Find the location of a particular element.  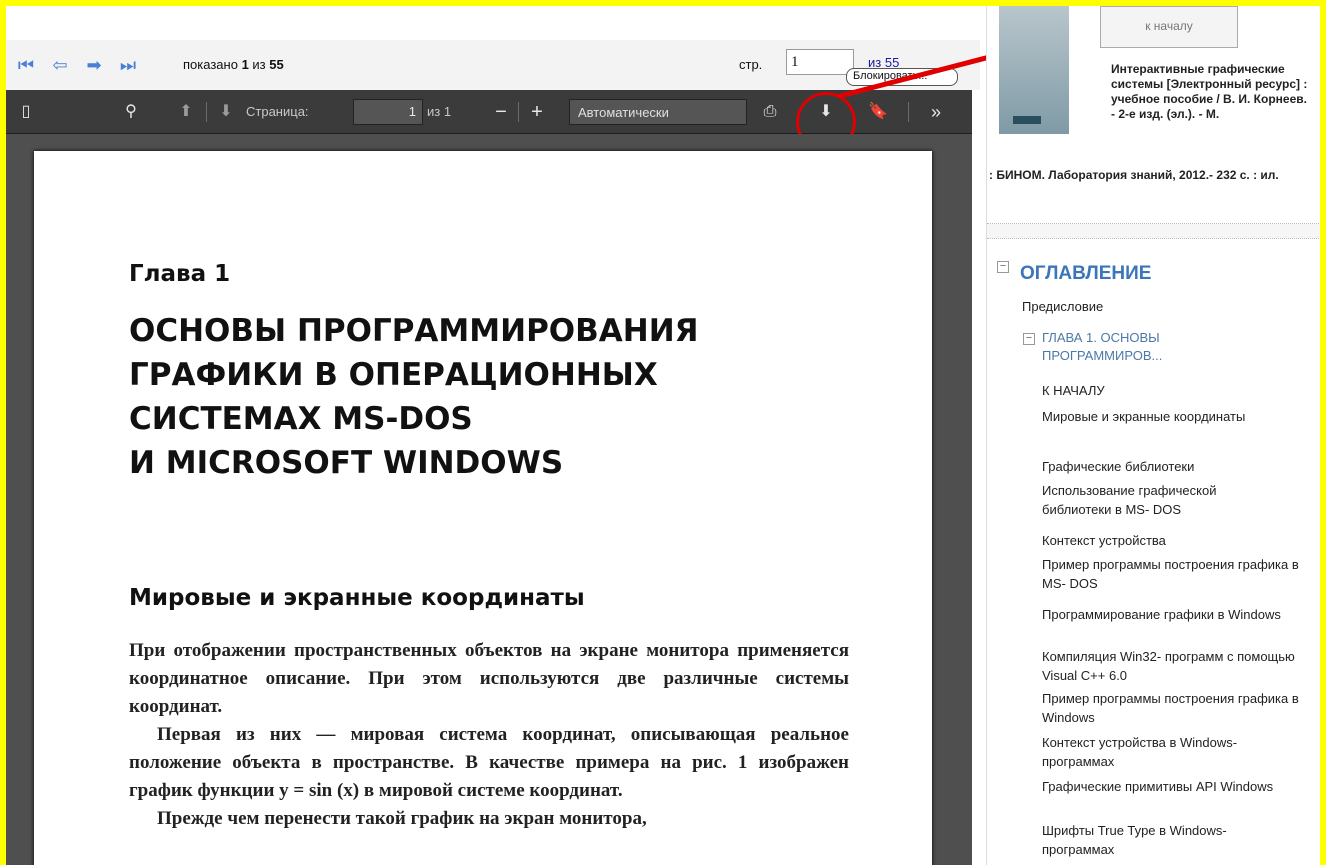

book-cover is located at coordinates (1034, 70).